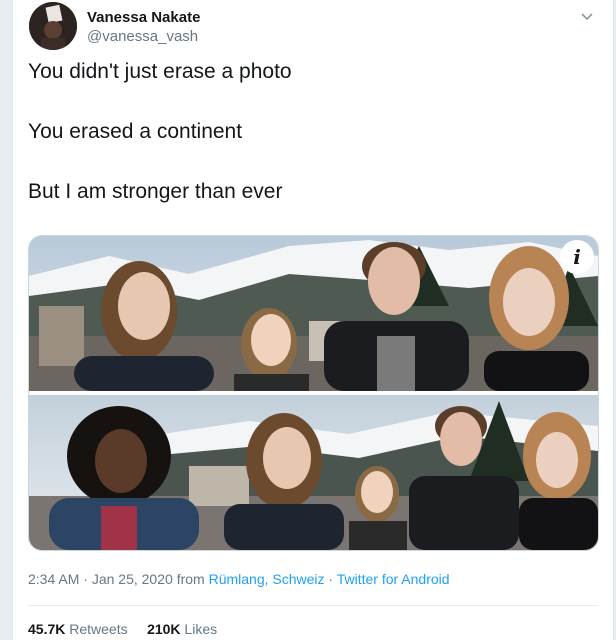 The height and width of the screenshot is (640, 616). I want to click on from-label: from, so click(190, 579).